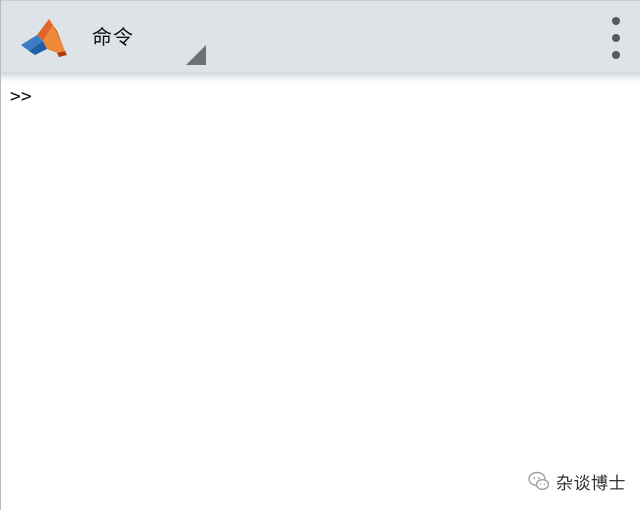 This screenshot has width=640, height=510. What do you see at coordinates (21, 96) in the screenshot?
I see `command-prompt: >>` at bounding box center [21, 96].